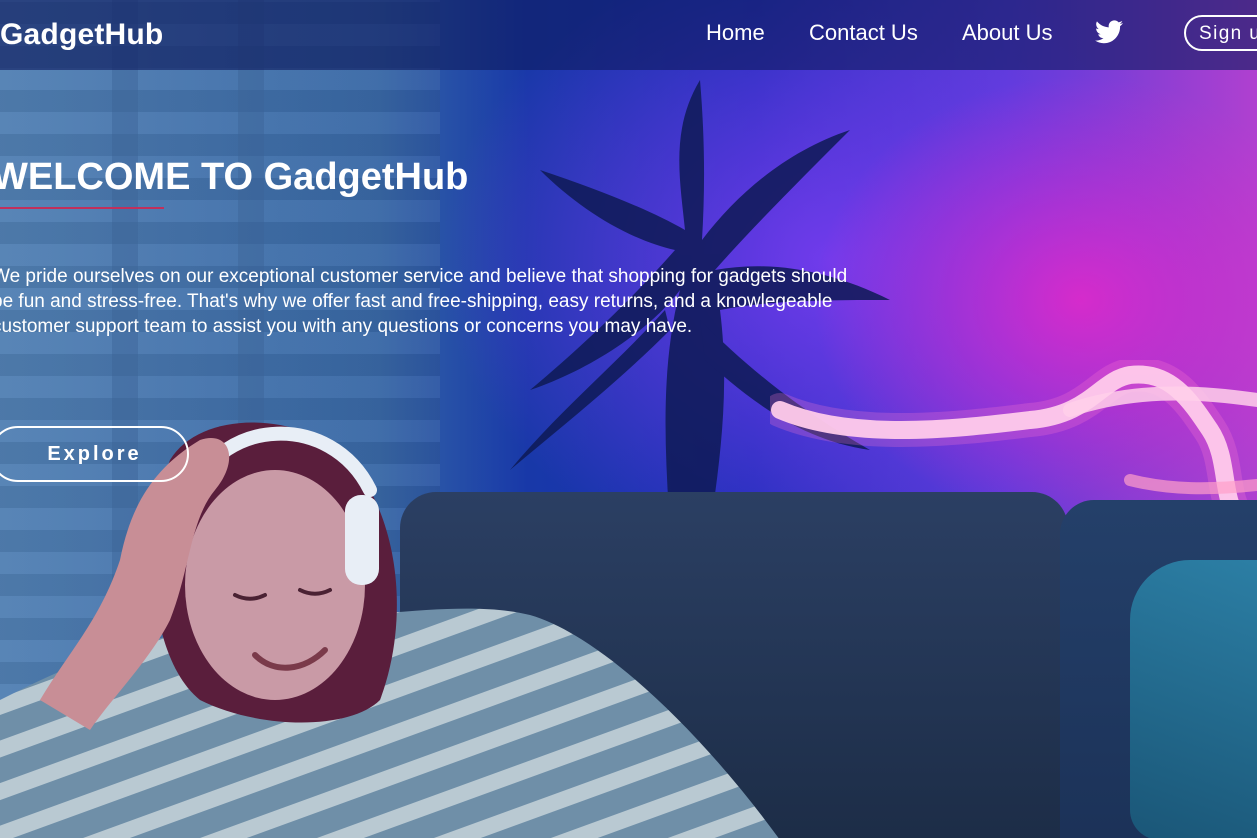  What do you see at coordinates (735, 33) in the screenshot?
I see `nav-home-link: Home` at bounding box center [735, 33].